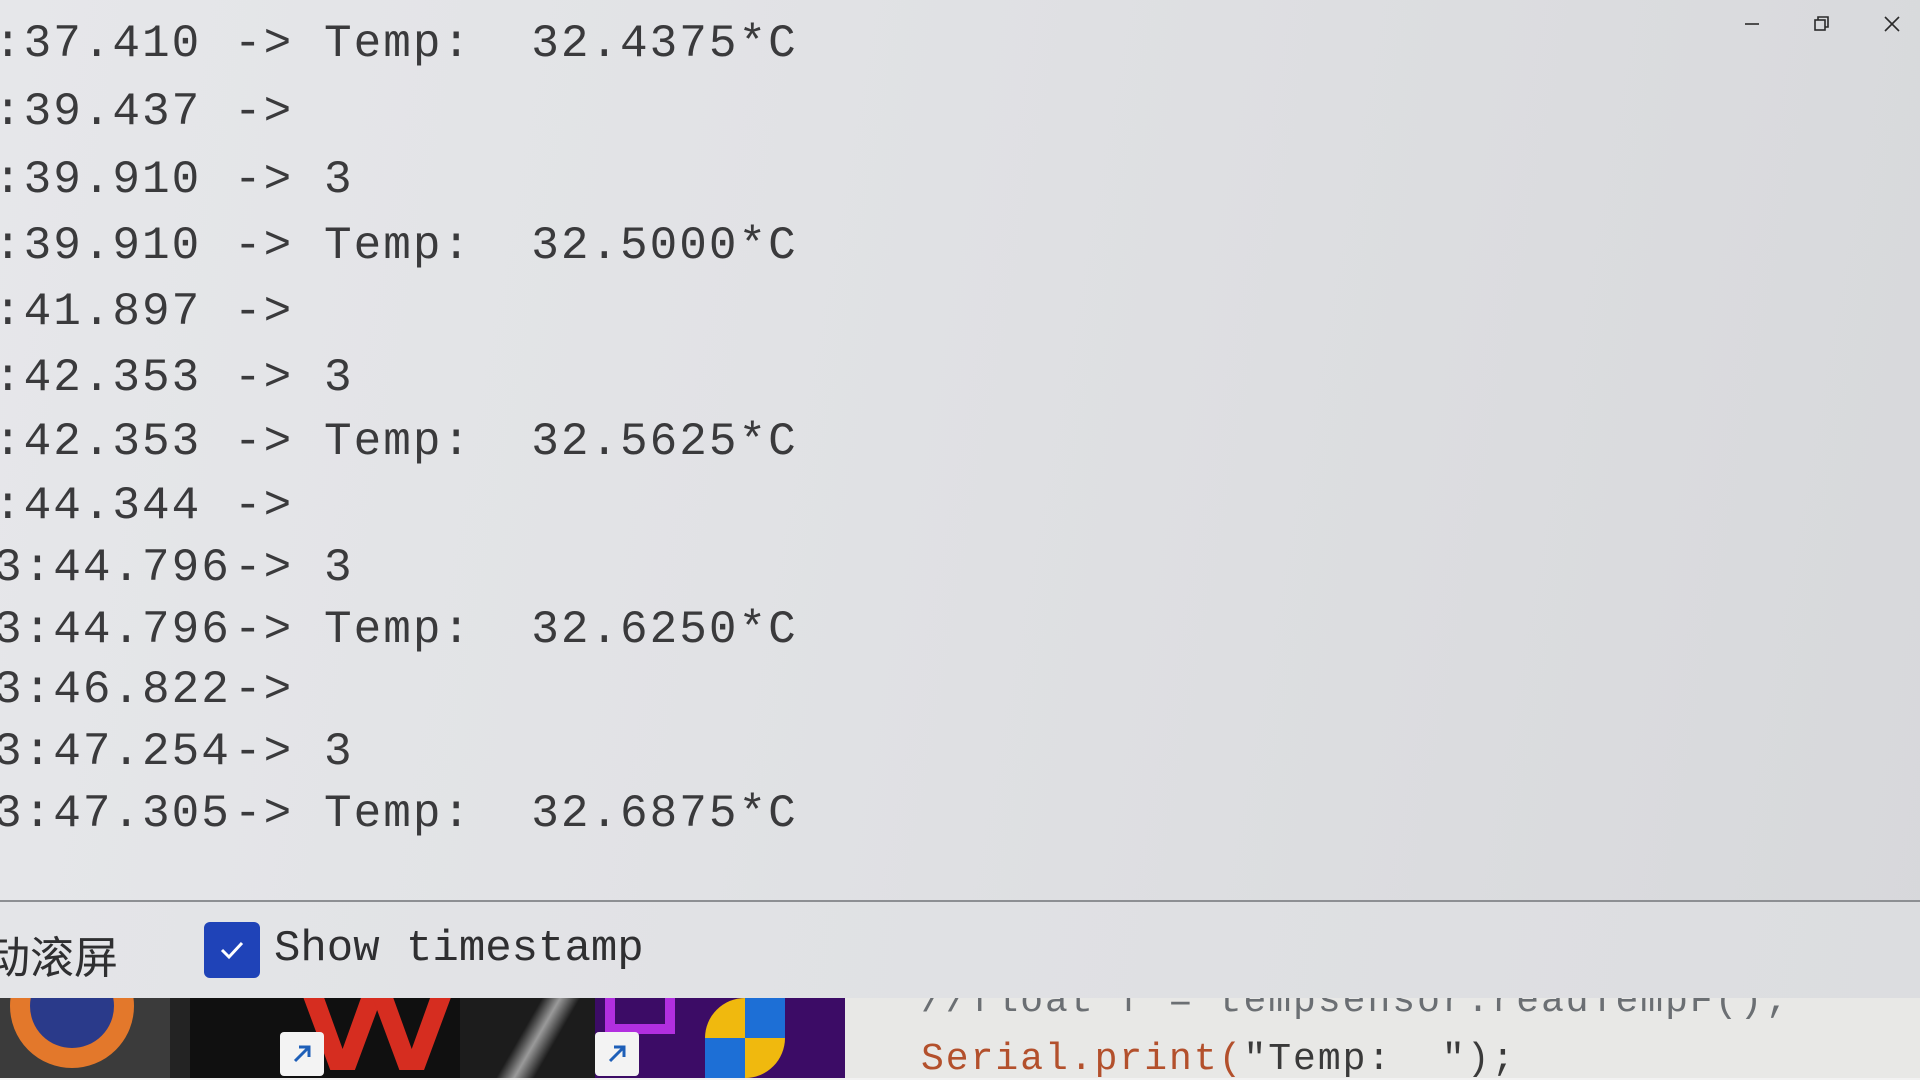  Describe the element at coordinates (459, 949) in the screenshot. I see `show-timestamp-label: Show timestamp` at that location.